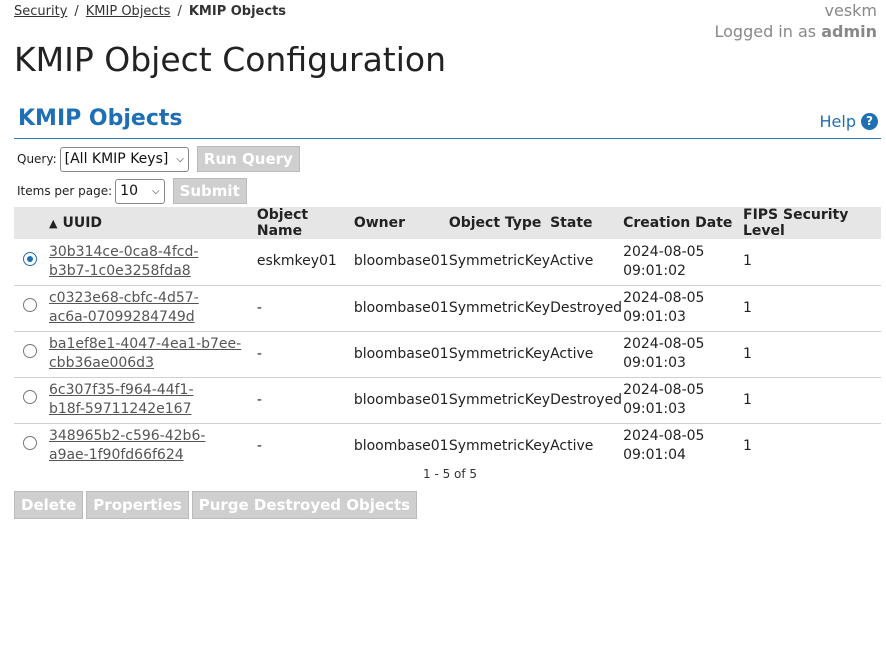  I want to click on section-title: KMIP Objects, so click(100, 118).